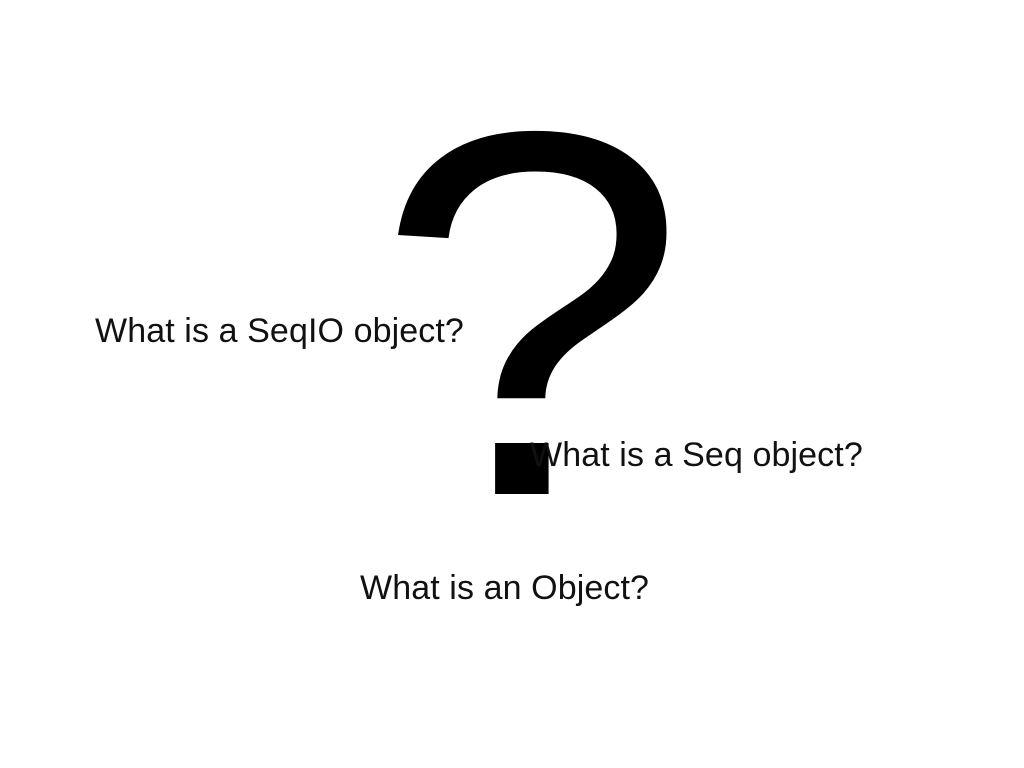 Image resolution: width=1024 pixels, height=768 pixels. What do you see at coordinates (696, 455) in the screenshot?
I see `question-seq-object: What is a Seq object?` at bounding box center [696, 455].